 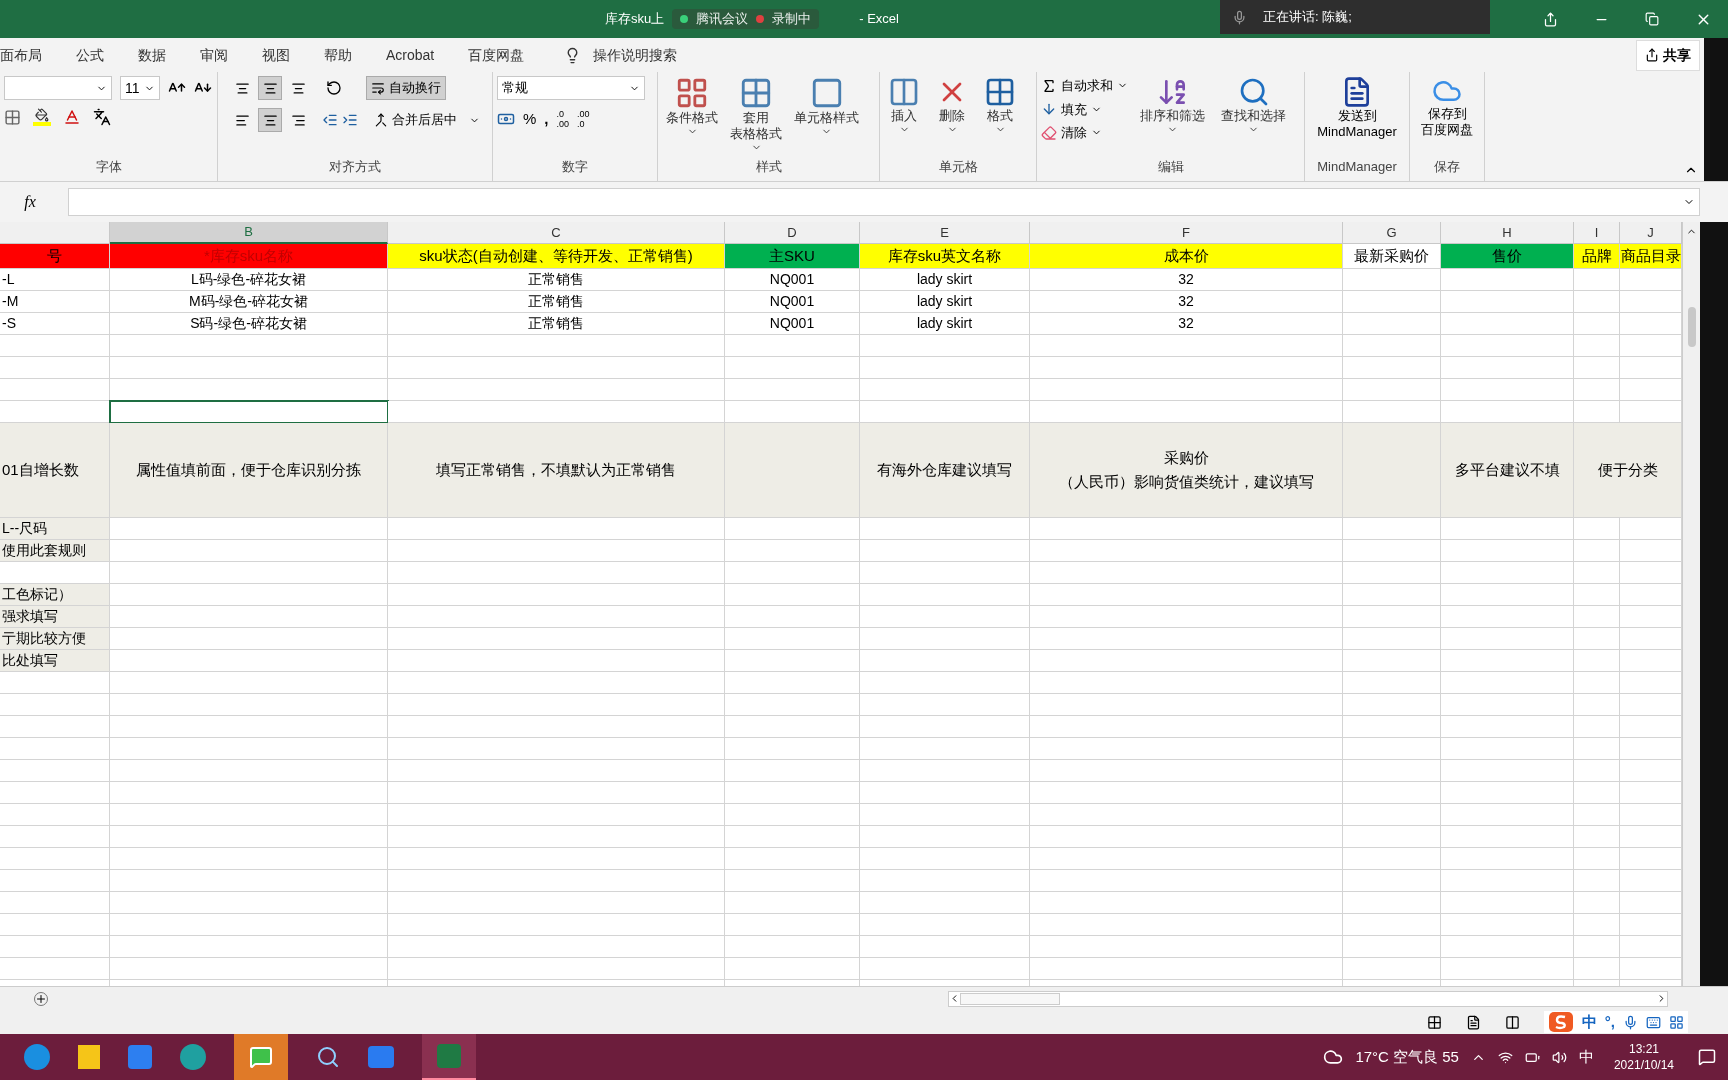 I want to click on speaker-text: 正在讲话: 陈巍;, so click(x=1307, y=17).